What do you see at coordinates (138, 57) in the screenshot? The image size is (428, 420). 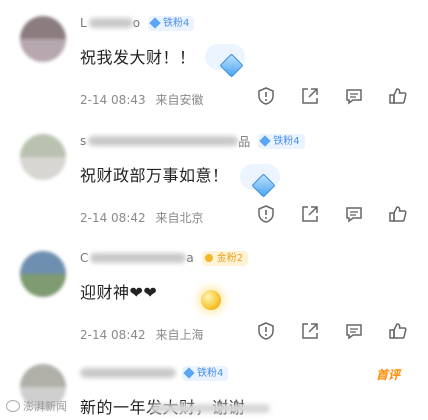 I see `comment-text: 祝我发大财！！` at bounding box center [138, 57].